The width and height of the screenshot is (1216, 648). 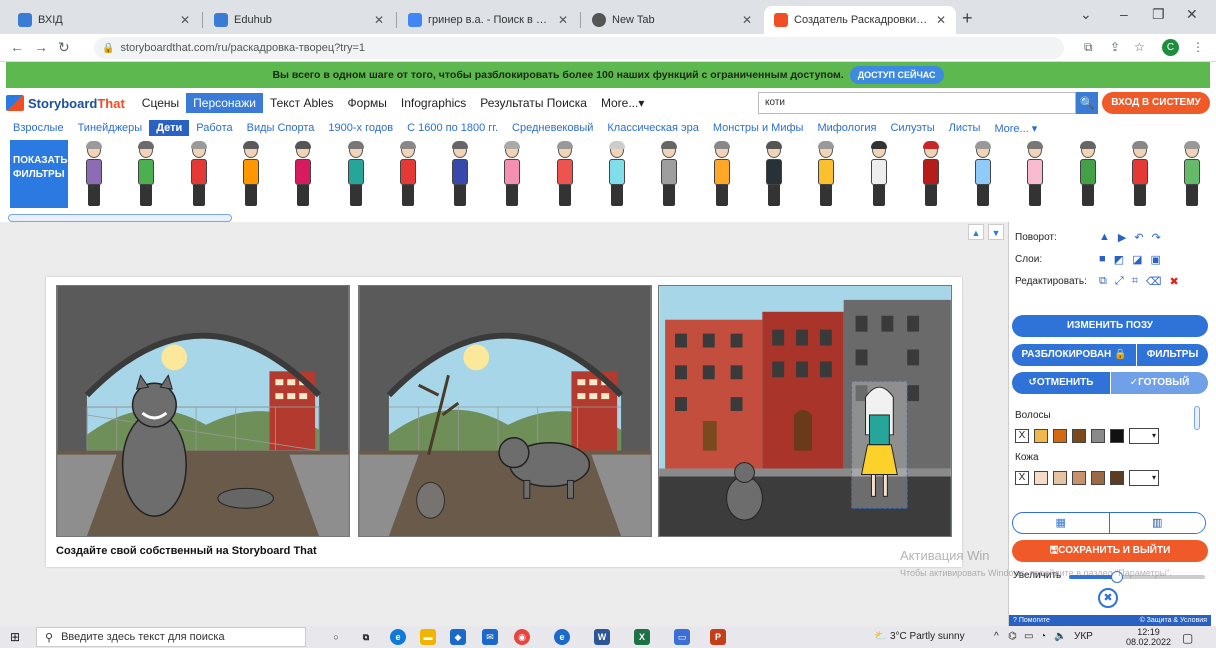 What do you see at coordinates (224, 103) in the screenshot?
I see `nav-characters: Персонажи` at bounding box center [224, 103].